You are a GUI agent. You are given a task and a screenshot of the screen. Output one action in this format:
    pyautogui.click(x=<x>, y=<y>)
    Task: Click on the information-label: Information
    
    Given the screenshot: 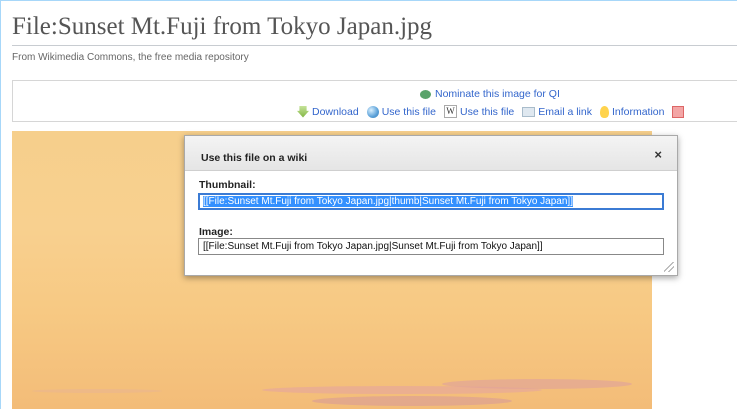 What is the action you would take?
    pyautogui.click(x=638, y=111)
    